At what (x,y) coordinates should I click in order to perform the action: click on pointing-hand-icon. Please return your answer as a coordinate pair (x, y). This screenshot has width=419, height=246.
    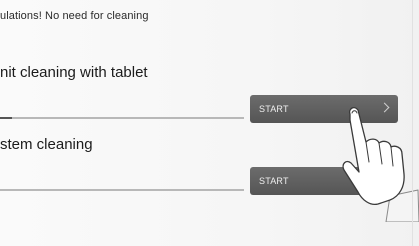
    Looking at the image, I should click on (380, 164).